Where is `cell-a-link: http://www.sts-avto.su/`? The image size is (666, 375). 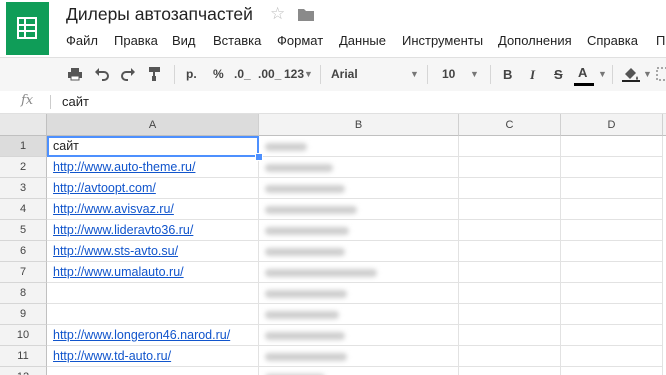 cell-a-link: http://www.sts-avto.su/ is located at coordinates (153, 251).